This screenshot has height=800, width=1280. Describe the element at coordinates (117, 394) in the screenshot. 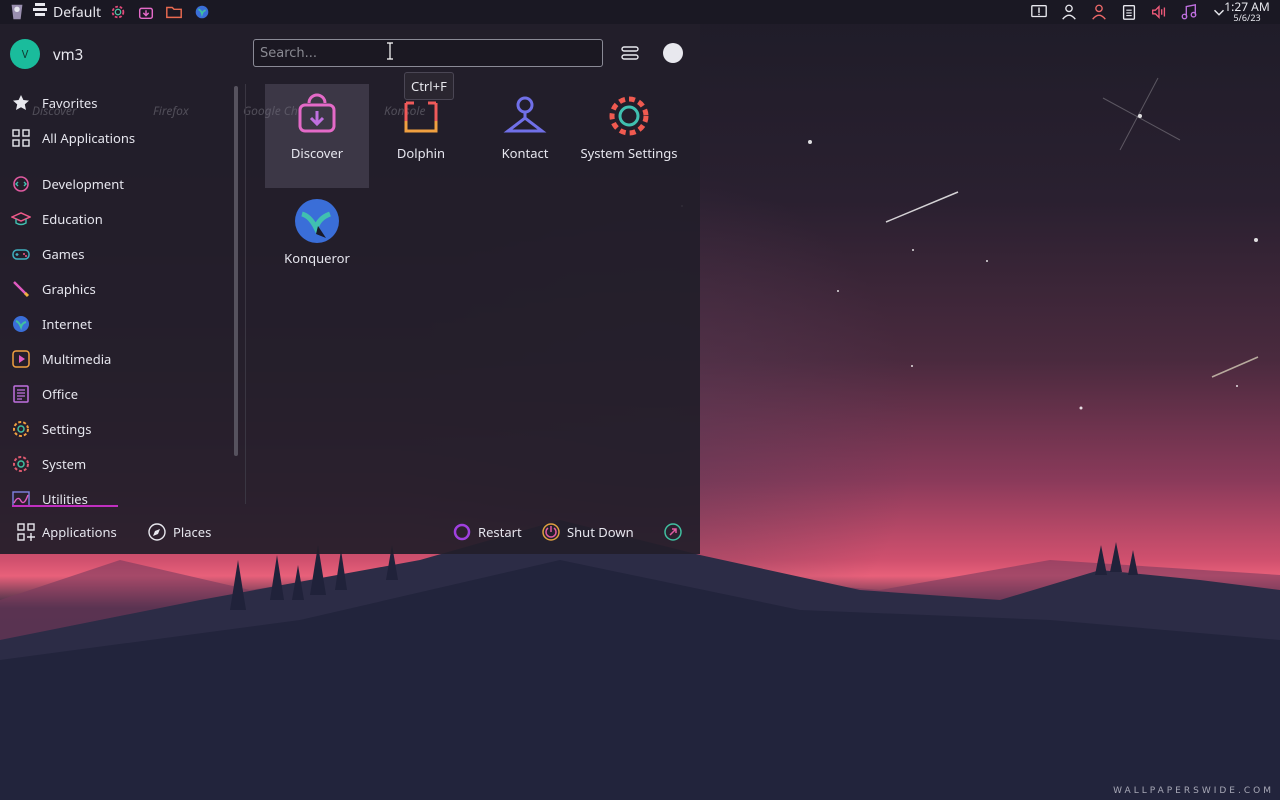

I see `sidebar-item-office: Office` at that location.